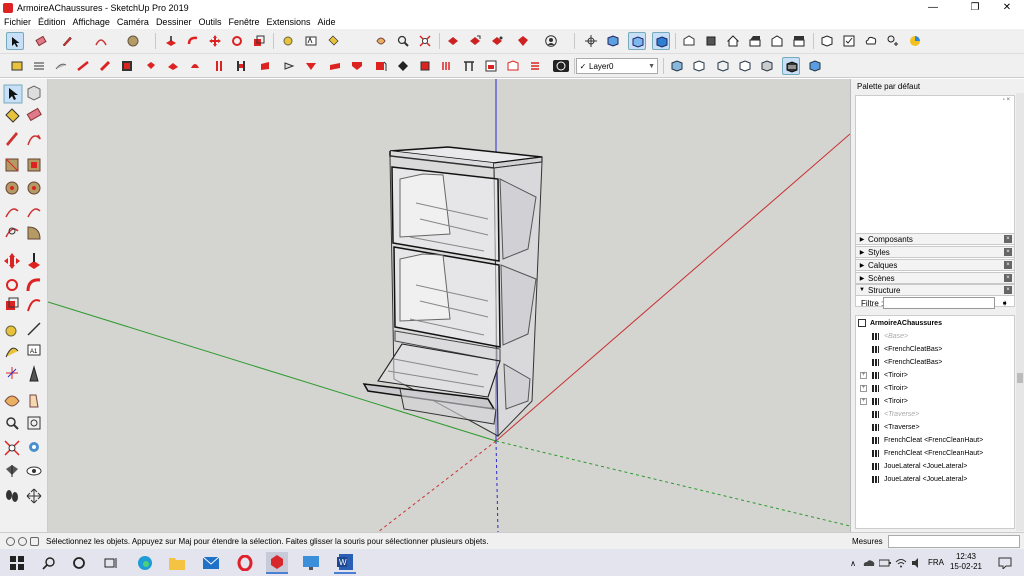 The height and width of the screenshot is (576, 1024). What do you see at coordinates (523, 41) in the screenshot?
I see `extension-warehouse-button` at bounding box center [523, 41].